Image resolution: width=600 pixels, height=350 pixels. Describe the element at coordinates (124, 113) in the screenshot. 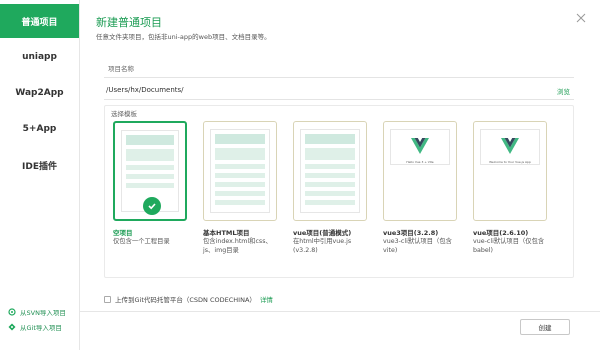

I see `template-legend: 选择模板` at that location.